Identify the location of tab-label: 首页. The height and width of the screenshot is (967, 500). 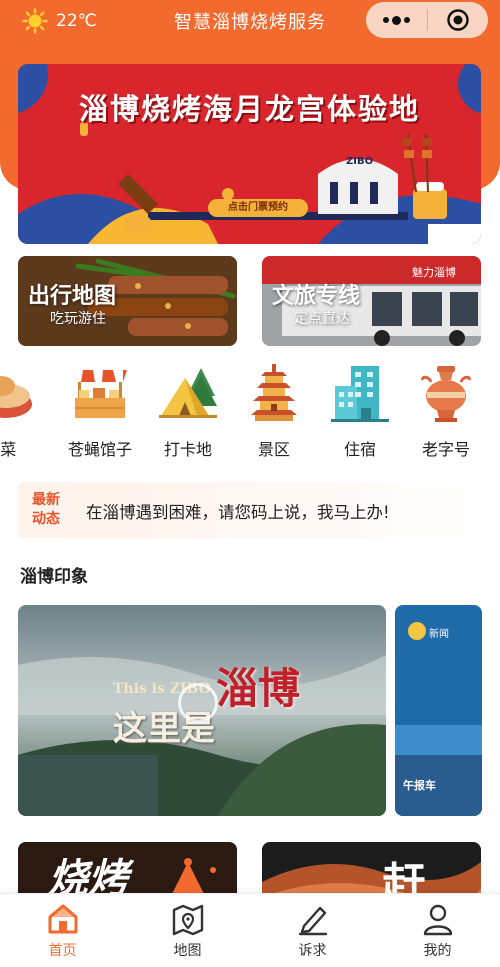
(62, 951).